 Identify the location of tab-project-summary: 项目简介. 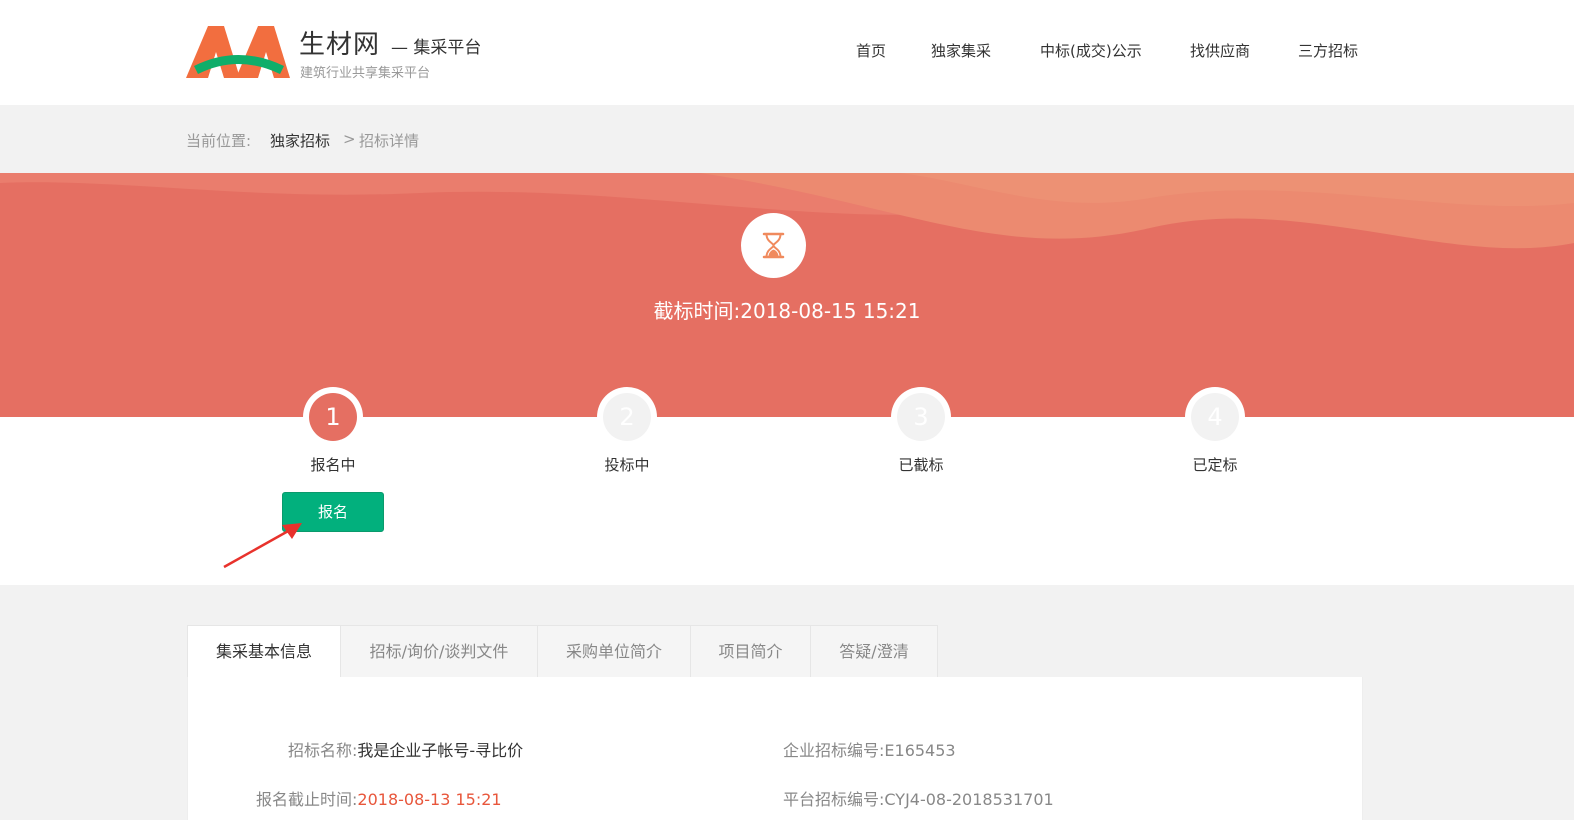
(750, 651).